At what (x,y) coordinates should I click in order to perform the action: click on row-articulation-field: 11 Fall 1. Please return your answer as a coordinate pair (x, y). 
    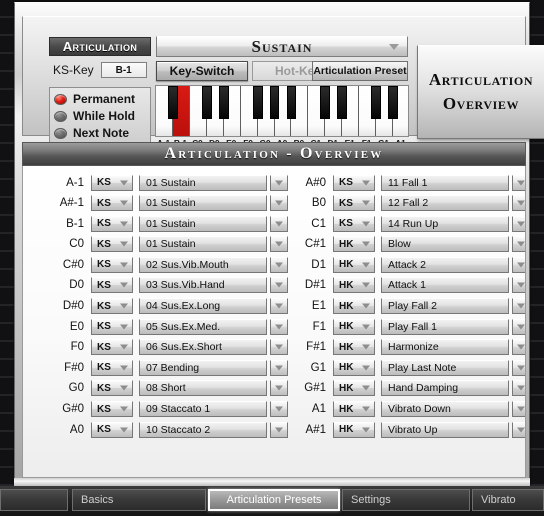
    Looking at the image, I should click on (445, 182).